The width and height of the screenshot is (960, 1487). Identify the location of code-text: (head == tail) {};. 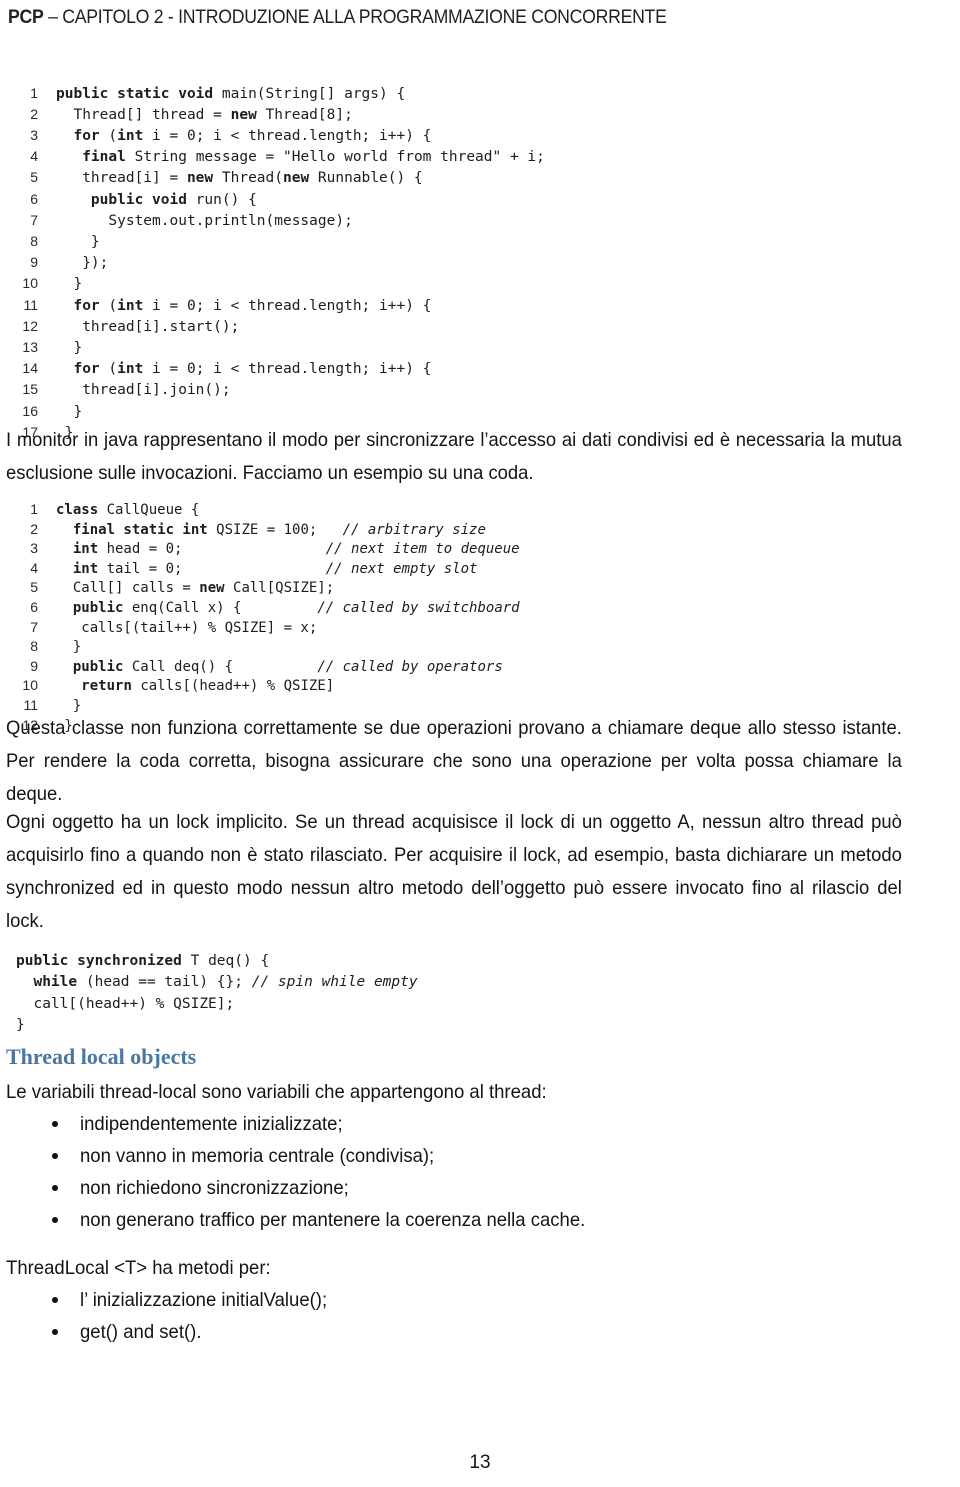
(168, 982).